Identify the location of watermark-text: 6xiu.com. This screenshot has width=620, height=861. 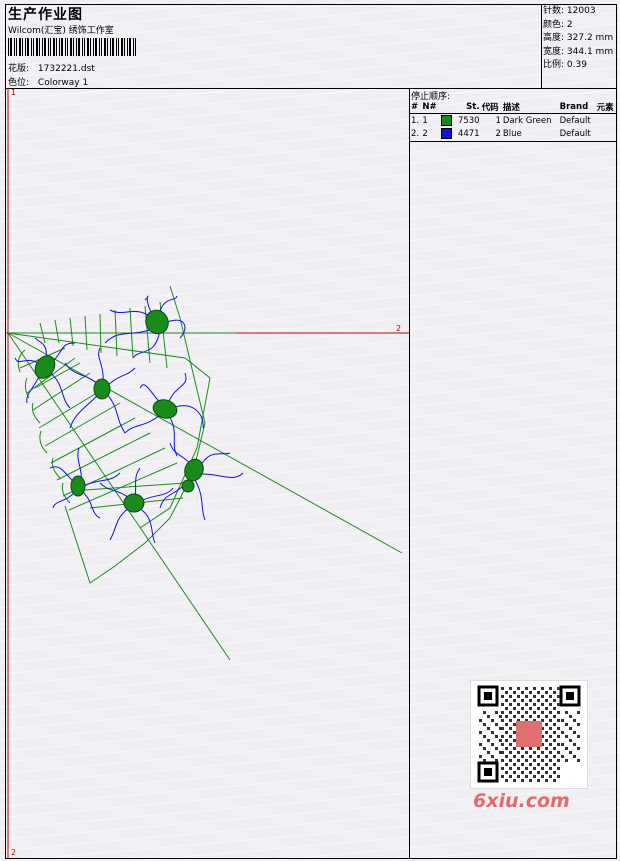
(521, 801).